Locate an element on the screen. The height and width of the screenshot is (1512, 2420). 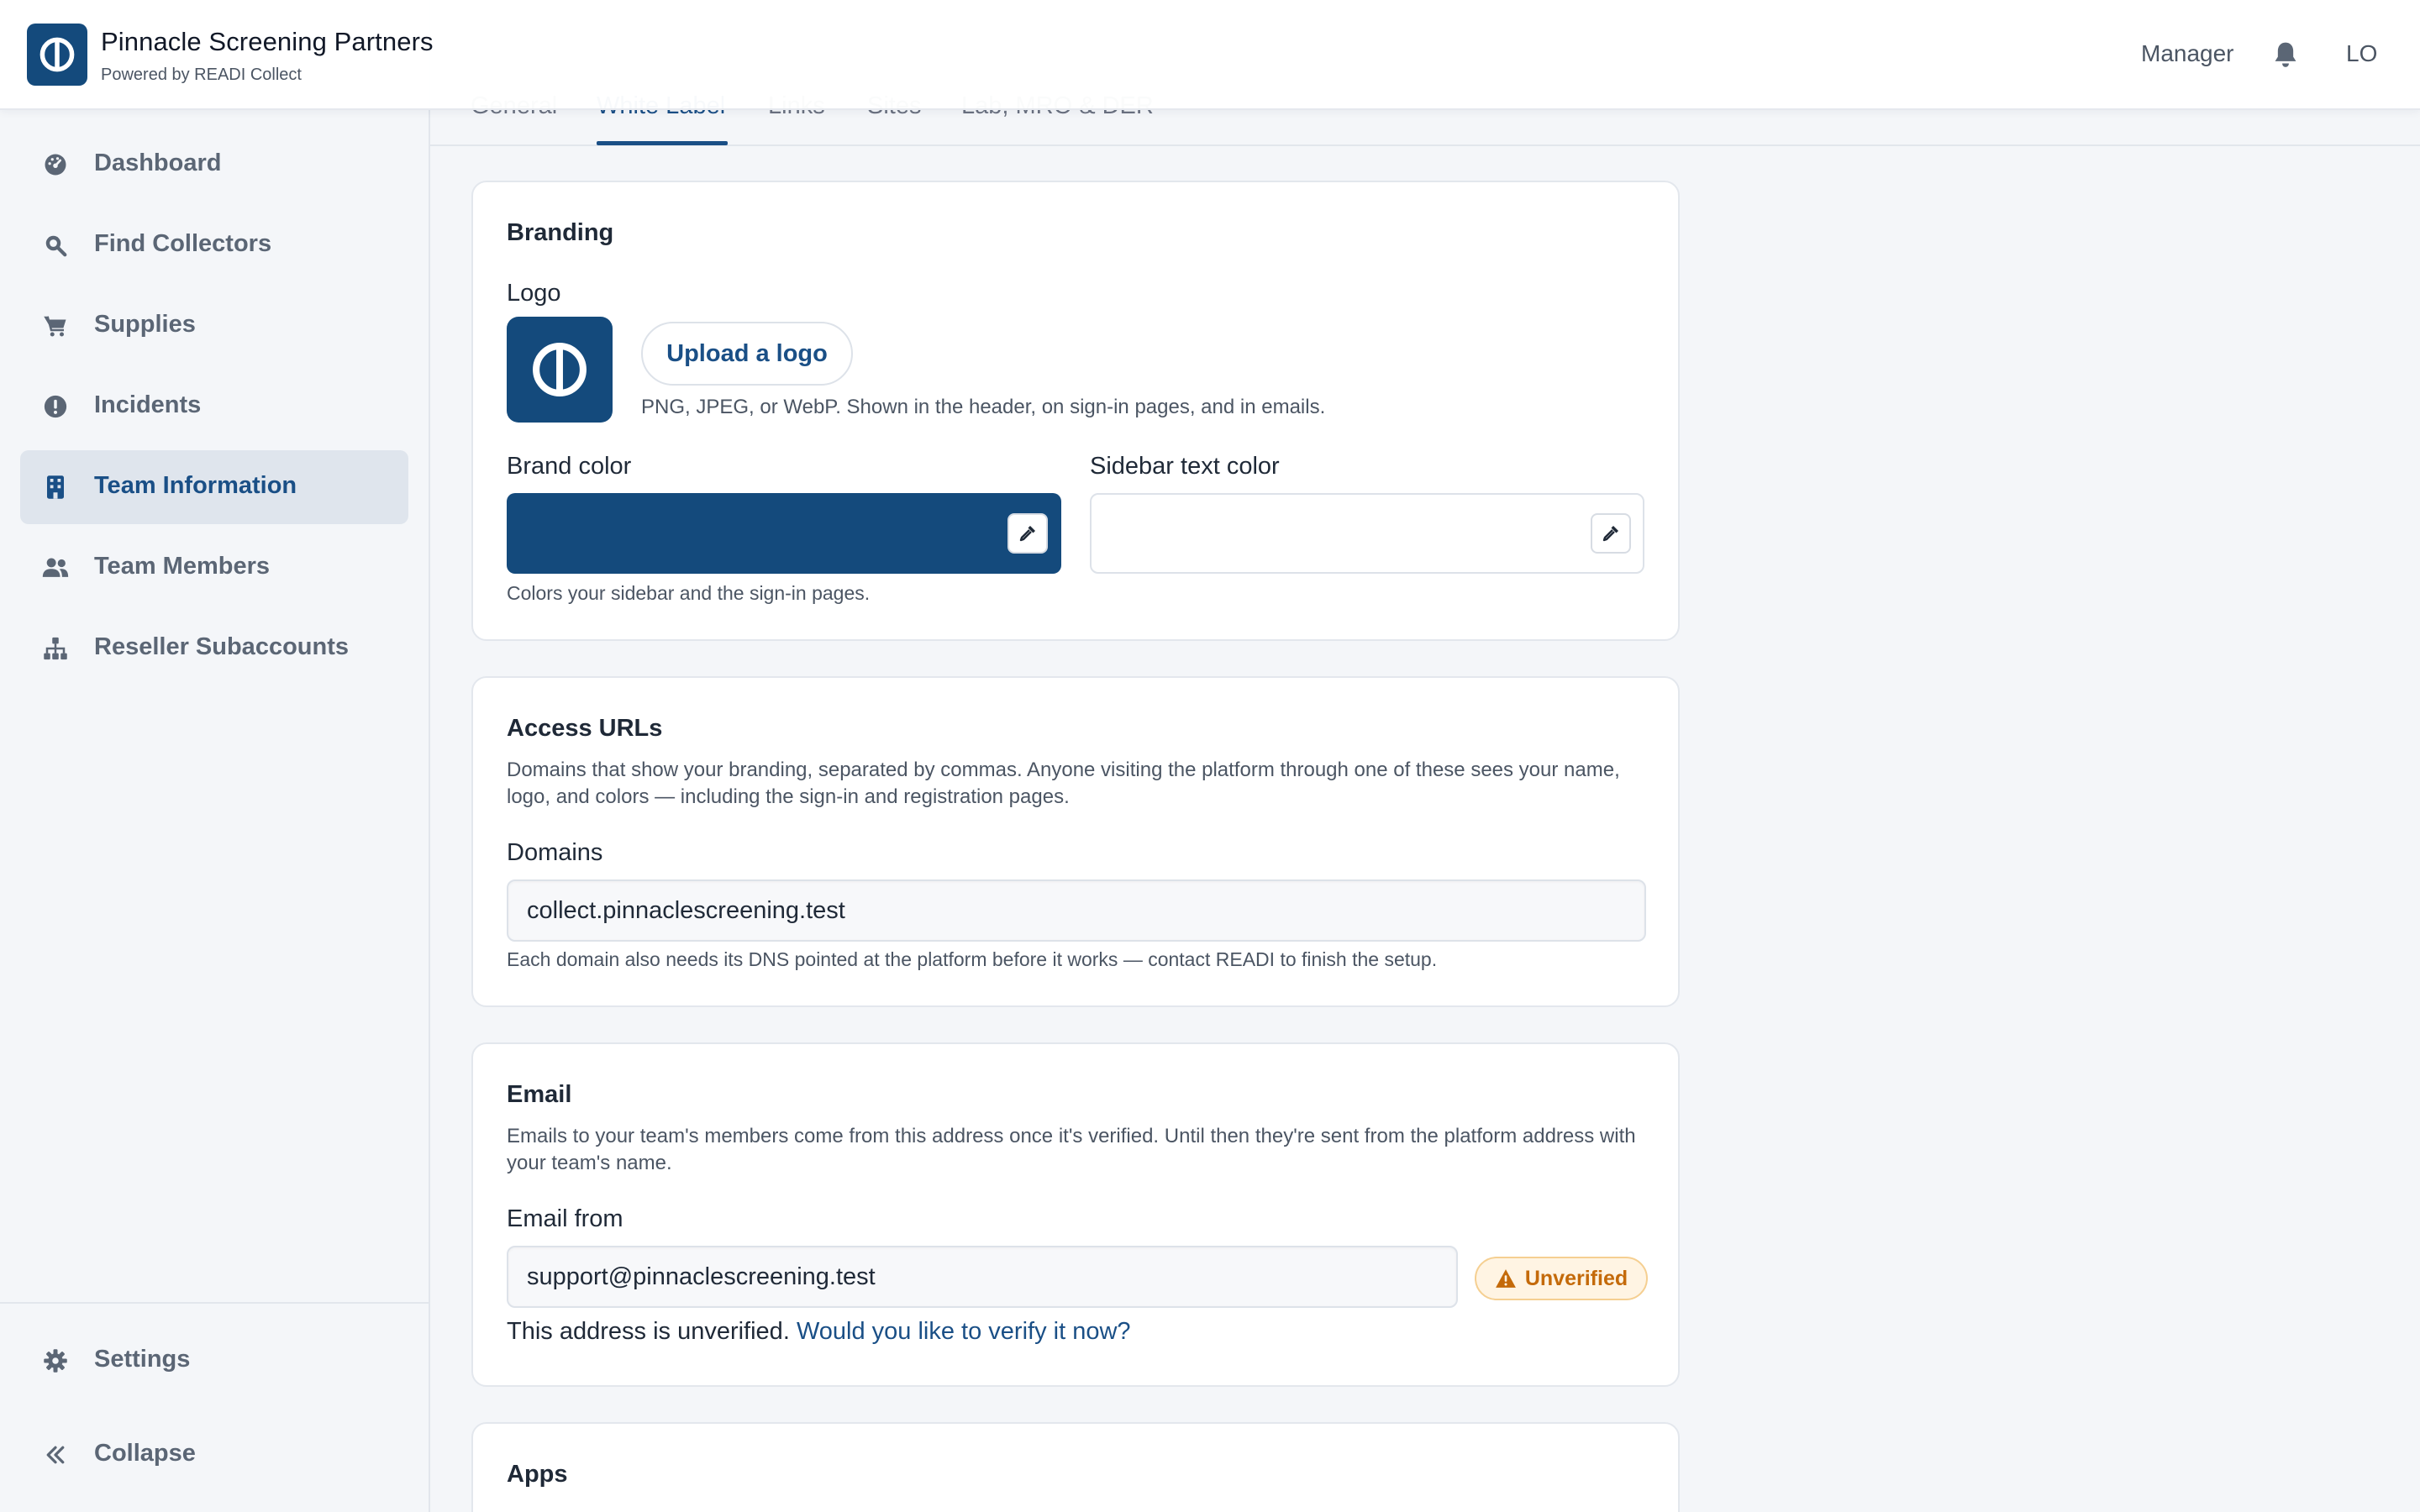
email-title: Email is located at coordinates (539, 1094).